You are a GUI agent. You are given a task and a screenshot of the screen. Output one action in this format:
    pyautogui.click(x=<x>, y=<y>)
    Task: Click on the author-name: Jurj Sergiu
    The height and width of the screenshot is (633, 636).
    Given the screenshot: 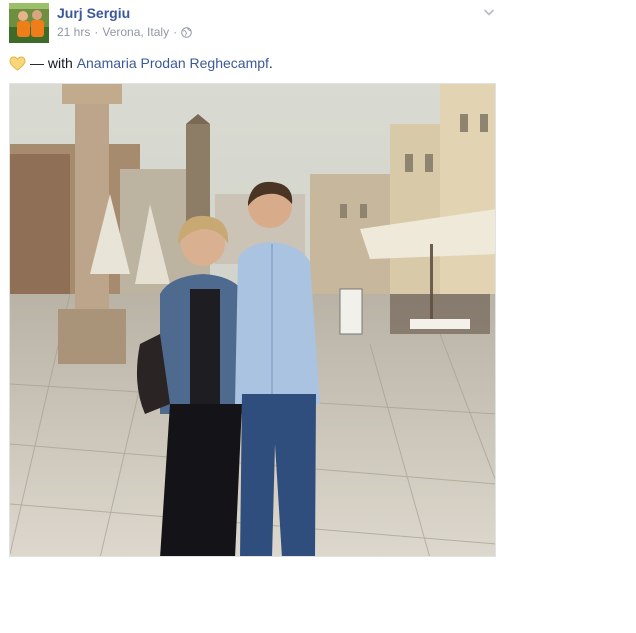 What is the action you would take?
    pyautogui.click(x=93, y=13)
    